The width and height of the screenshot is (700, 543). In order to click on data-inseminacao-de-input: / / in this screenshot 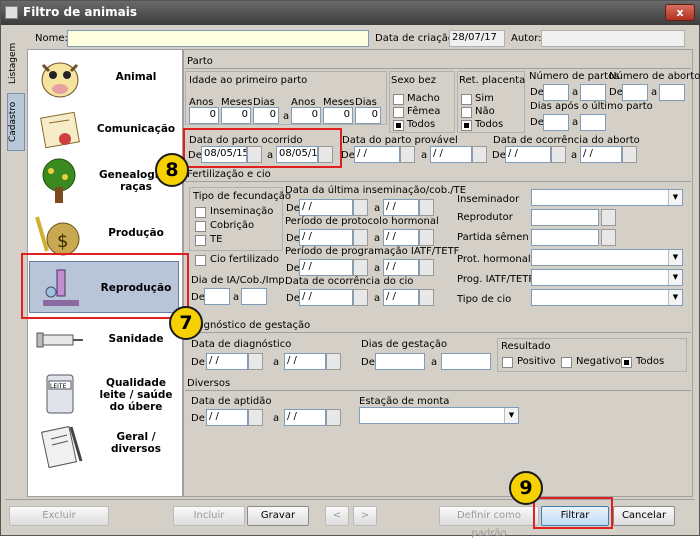, I will do `click(326, 207)`.